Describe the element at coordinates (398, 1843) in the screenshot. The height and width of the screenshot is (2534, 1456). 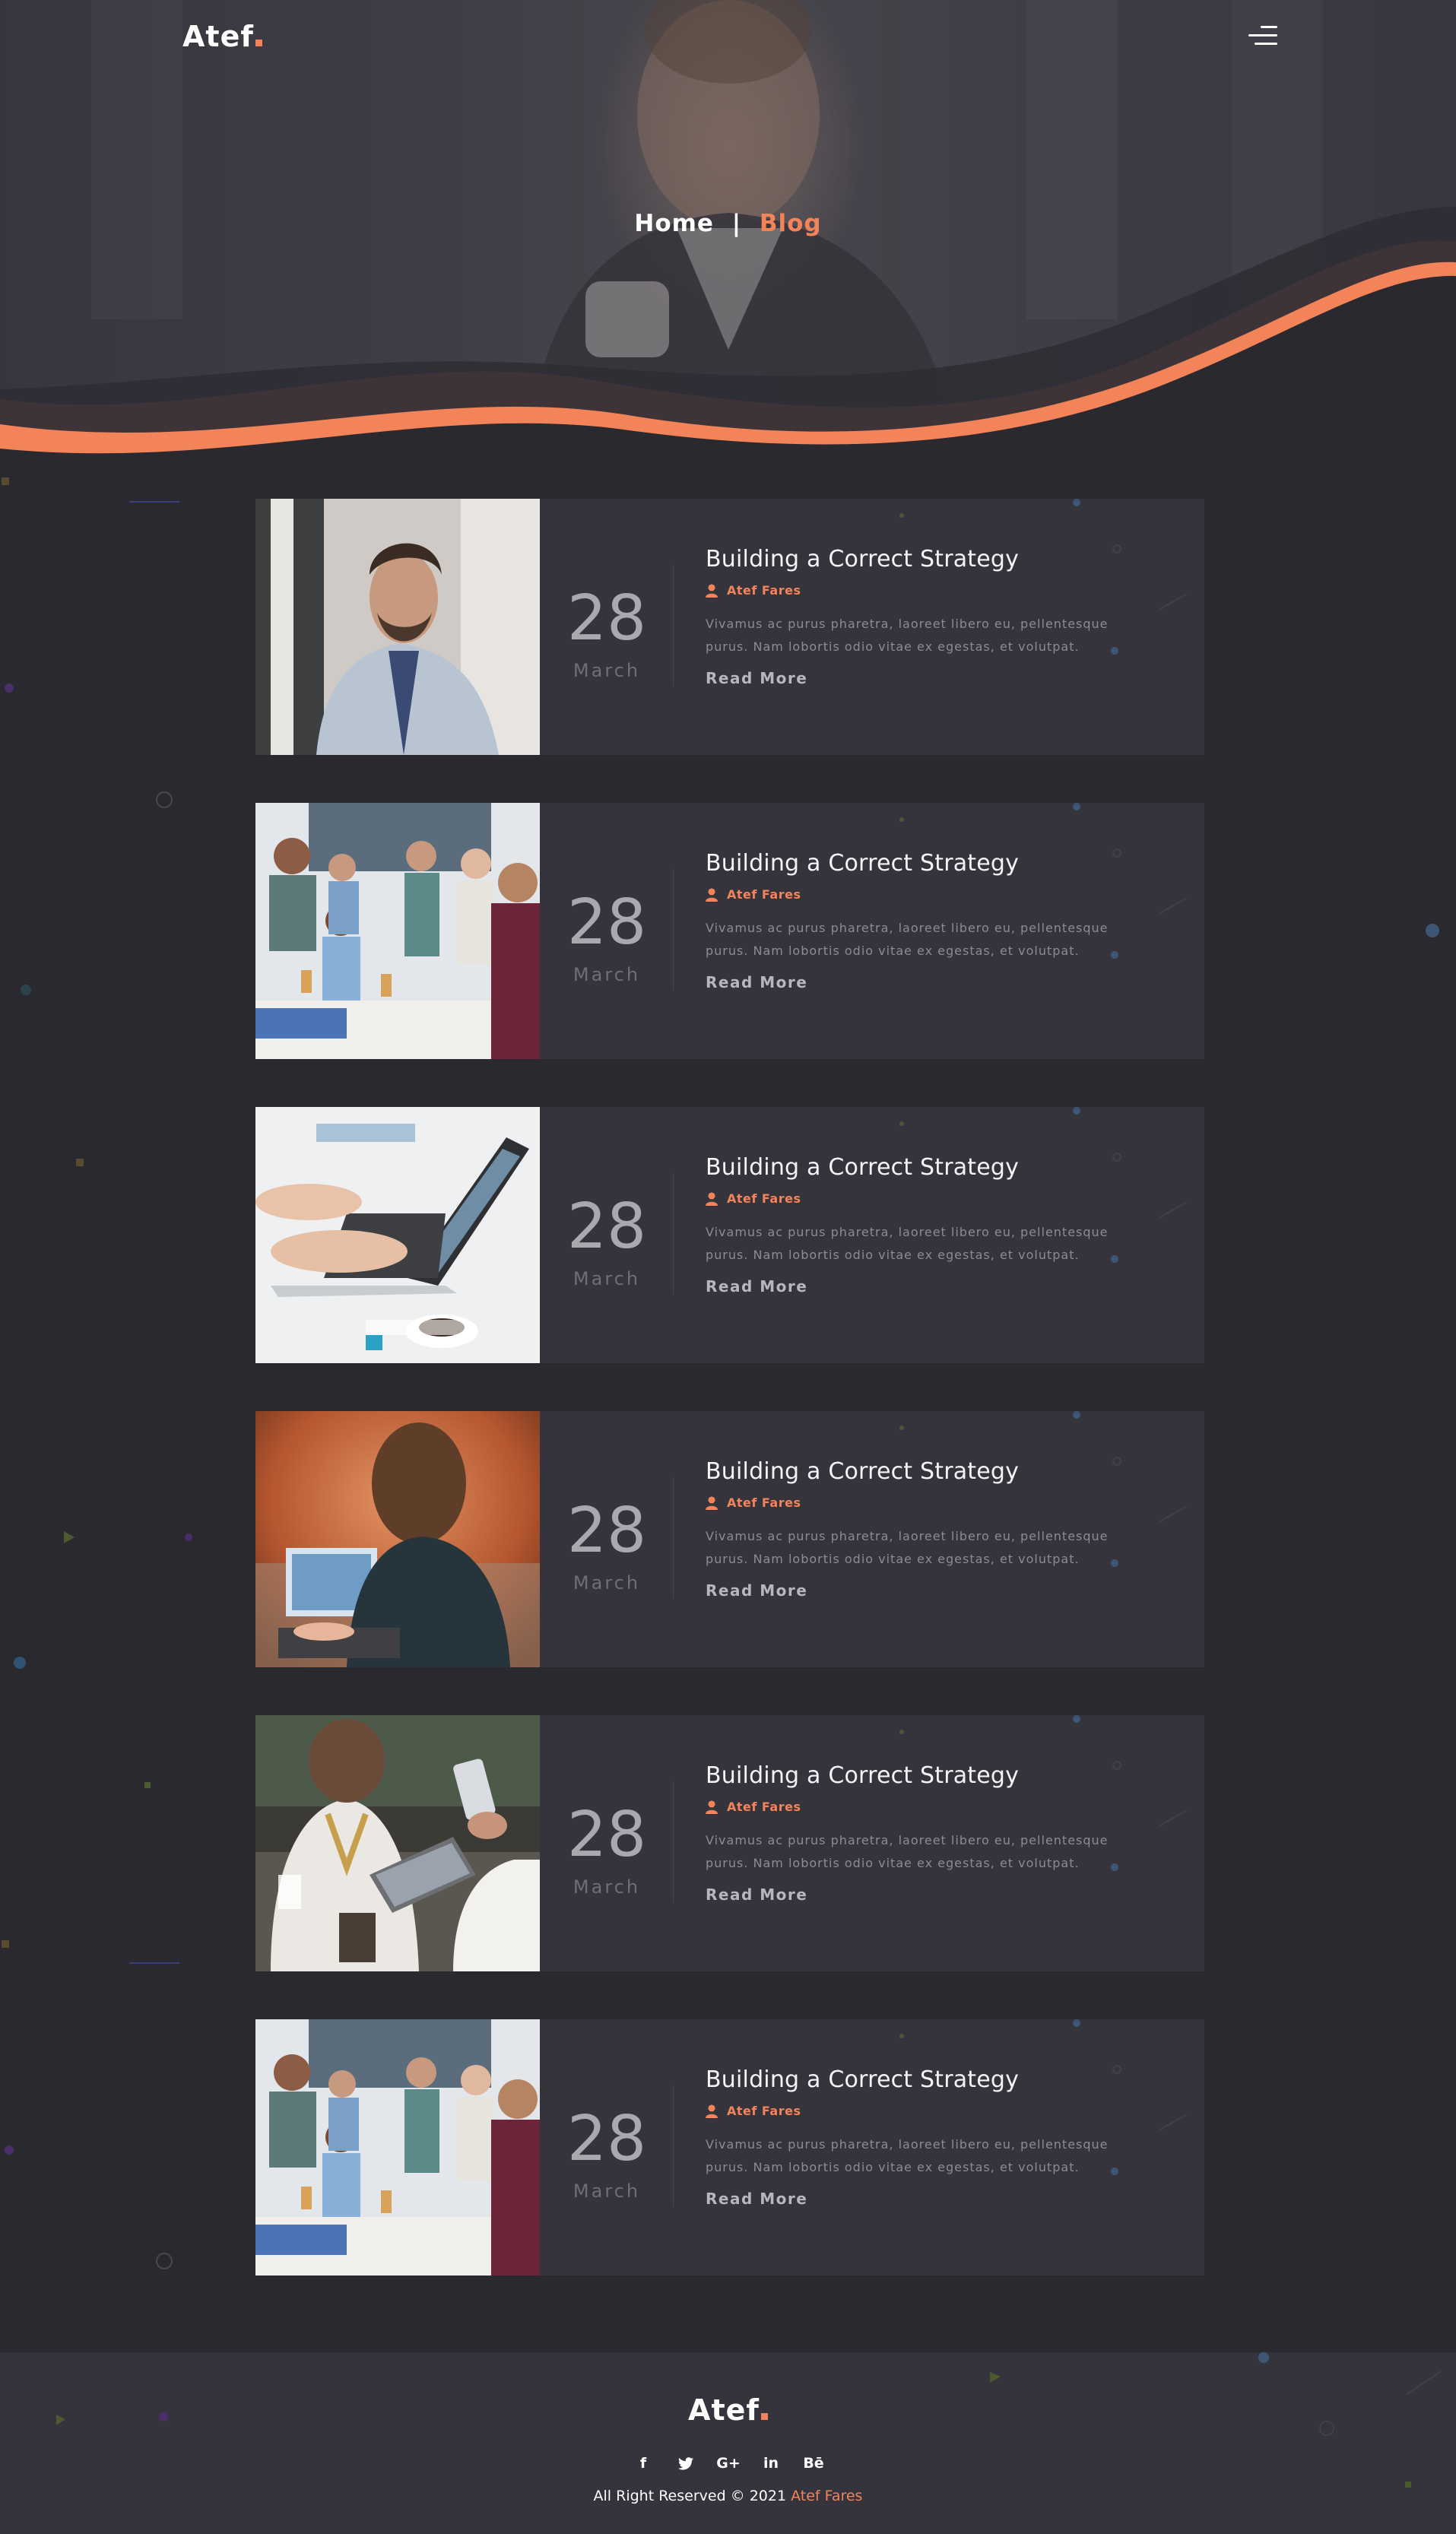
I see `post-image-tablet-coffee` at that location.